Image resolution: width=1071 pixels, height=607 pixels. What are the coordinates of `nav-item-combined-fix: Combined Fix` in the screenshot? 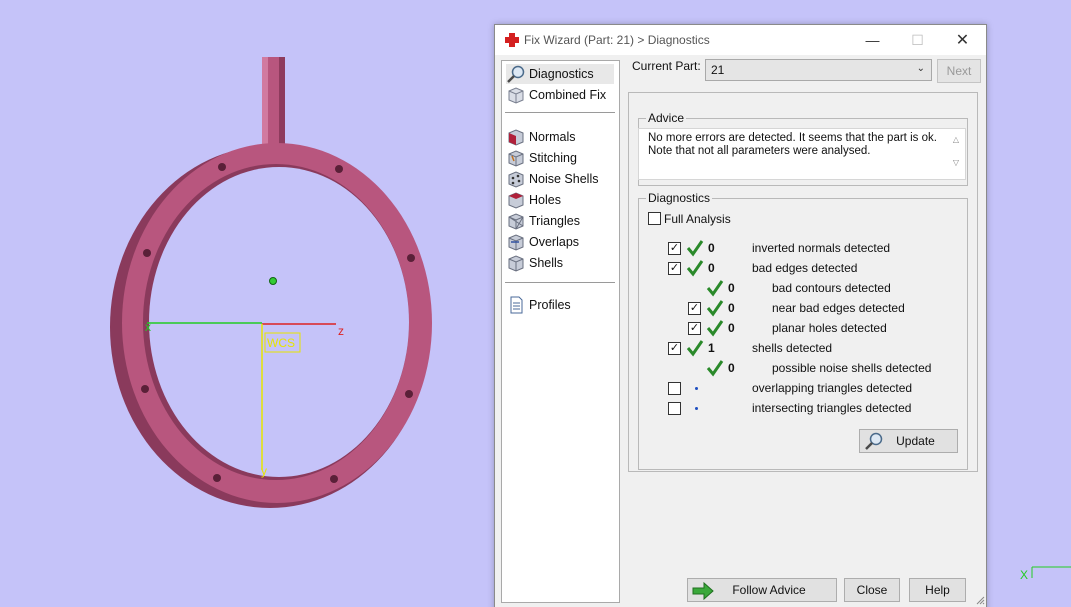 It's located at (560, 95).